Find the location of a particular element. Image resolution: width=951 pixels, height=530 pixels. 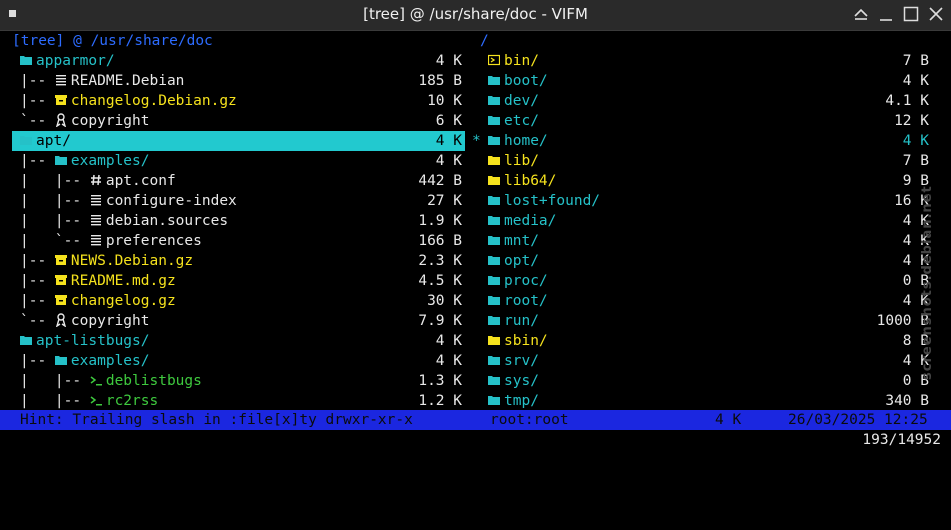

left-pane-header: [tree] @ /usr/share/doc is located at coordinates (112, 41).